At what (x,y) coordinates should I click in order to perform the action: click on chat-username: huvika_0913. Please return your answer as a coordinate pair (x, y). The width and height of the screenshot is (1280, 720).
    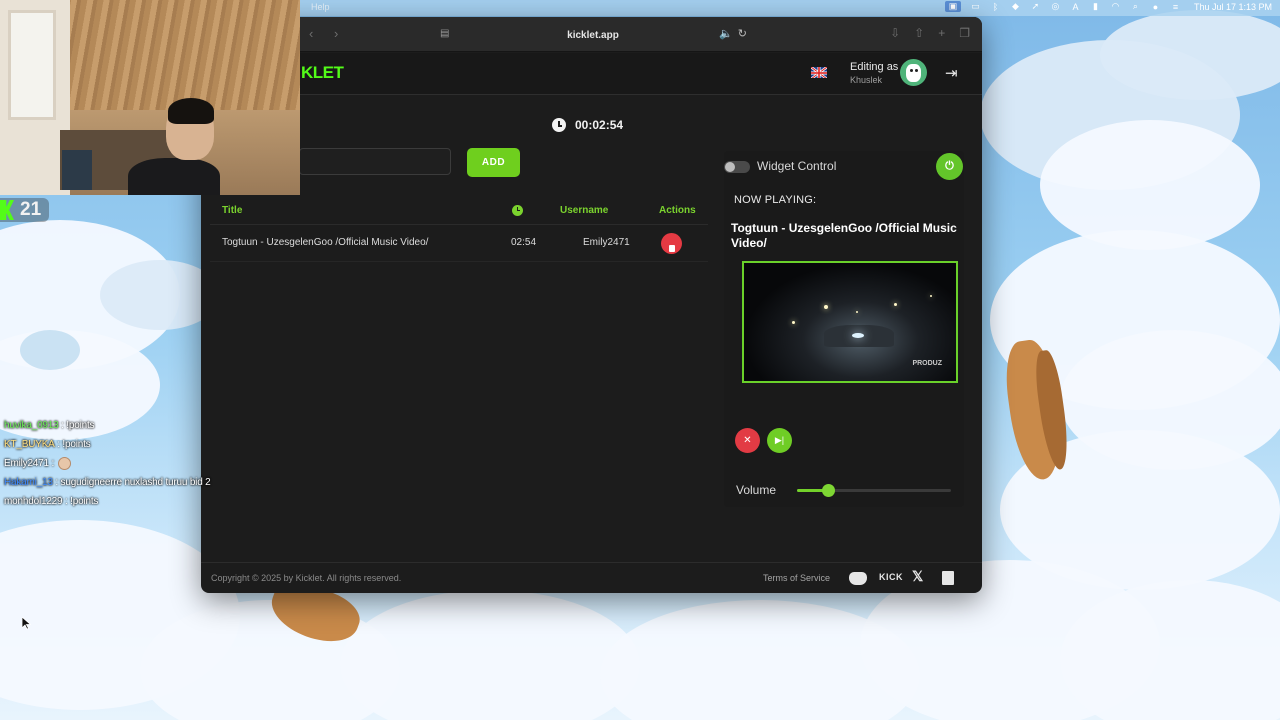
    Looking at the image, I should click on (31, 425).